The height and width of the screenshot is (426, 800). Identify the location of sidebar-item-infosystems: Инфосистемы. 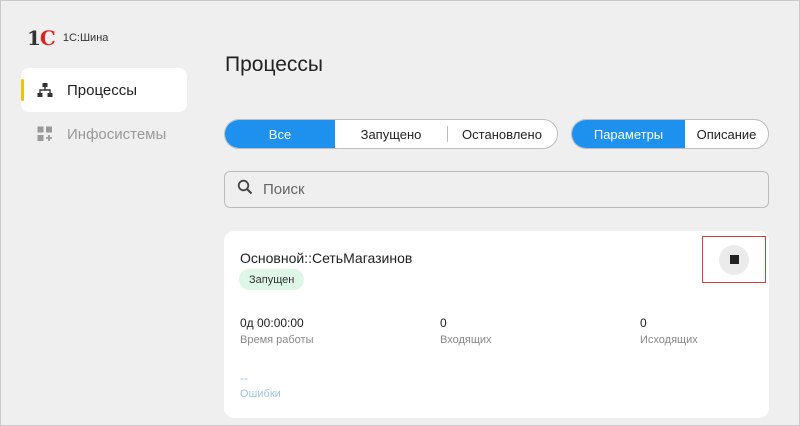
(104, 134).